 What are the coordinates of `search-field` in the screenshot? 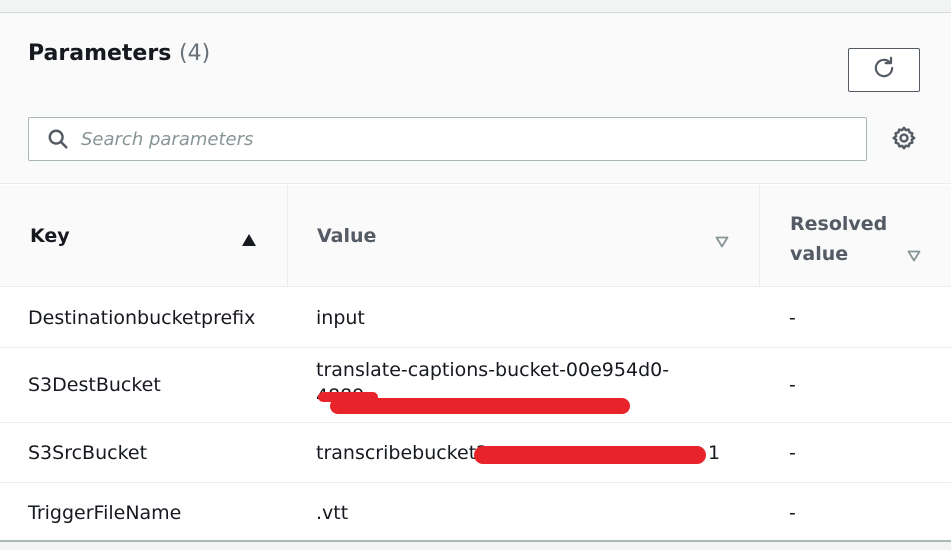 It's located at (447, 139).